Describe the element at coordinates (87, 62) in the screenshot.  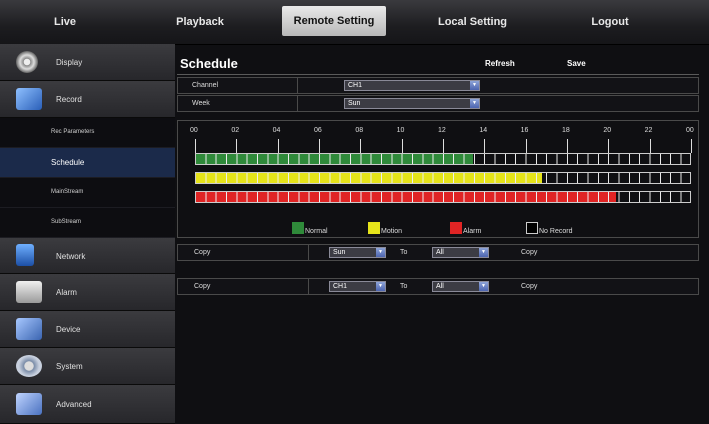
I see `sidebar-item-display: Display` at that location.